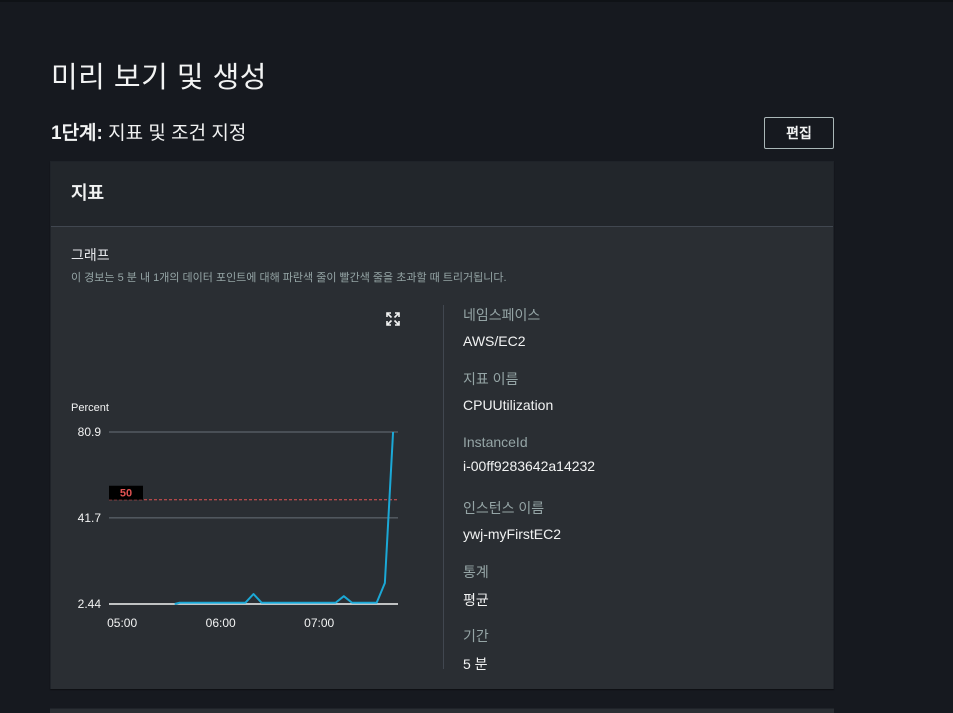 The image size is (953, 713). Describe the element at coordinates (529, 465) in the screenshot. I see `detail-value: i-00ff9283642a14232` at that location.